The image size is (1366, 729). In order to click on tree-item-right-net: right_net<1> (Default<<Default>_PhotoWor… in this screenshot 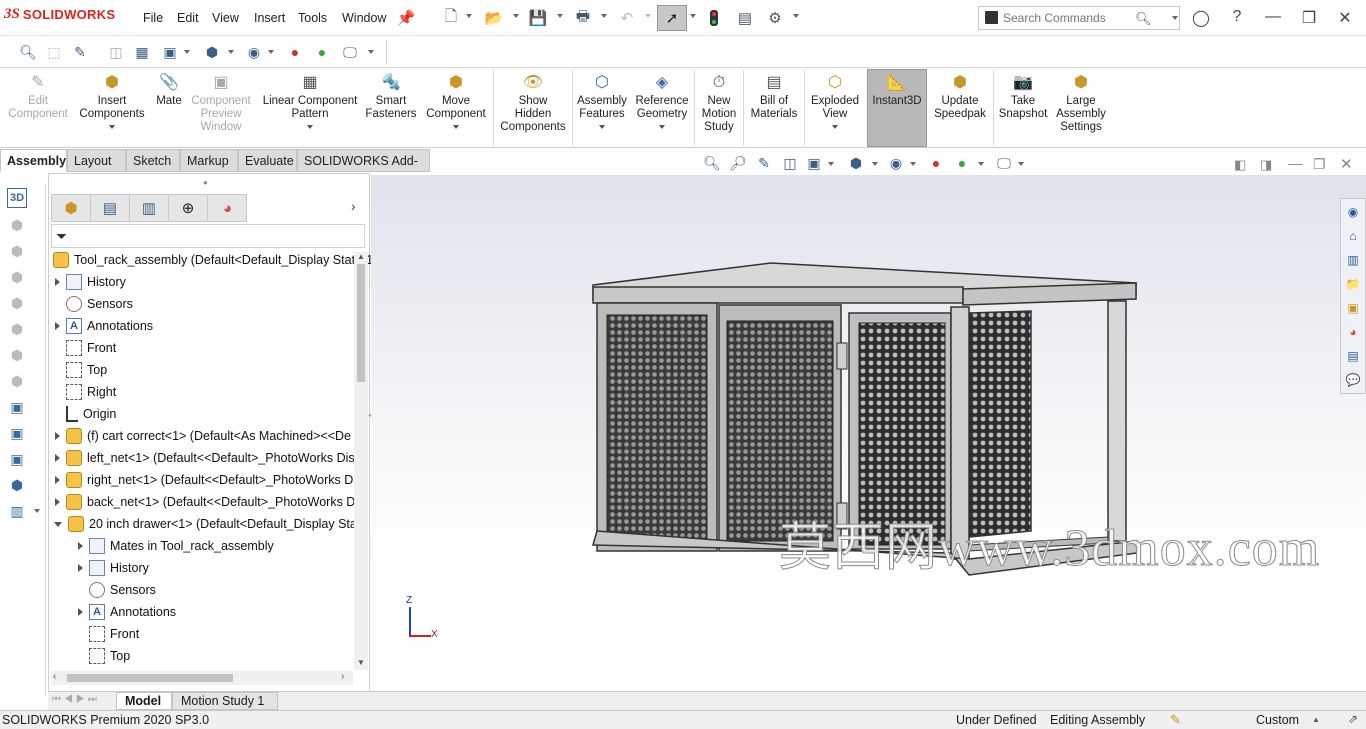, I will do `click(204, 480)`.